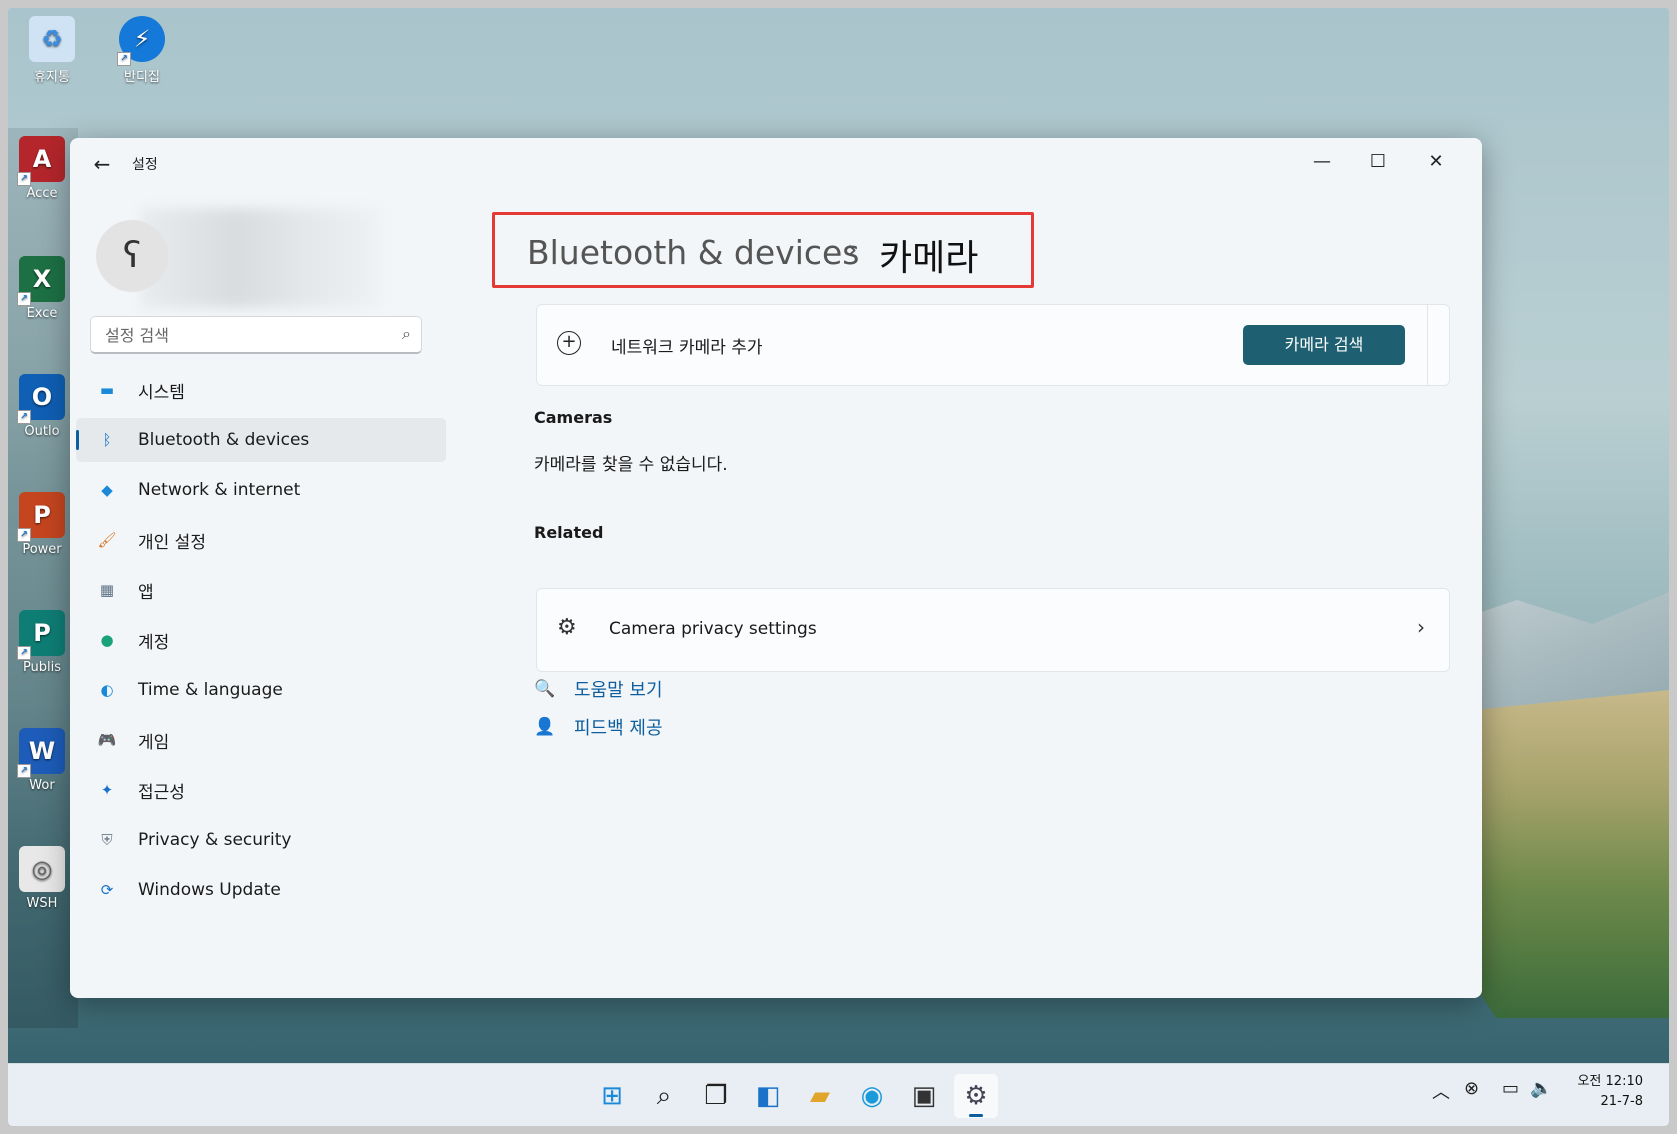 The width and height of the screenshot is (1677, 1134). What do you see at coordinates (545, 727) in the screenshot?
I see `feedback-icon: 👤` at bounding box center [545, 727].